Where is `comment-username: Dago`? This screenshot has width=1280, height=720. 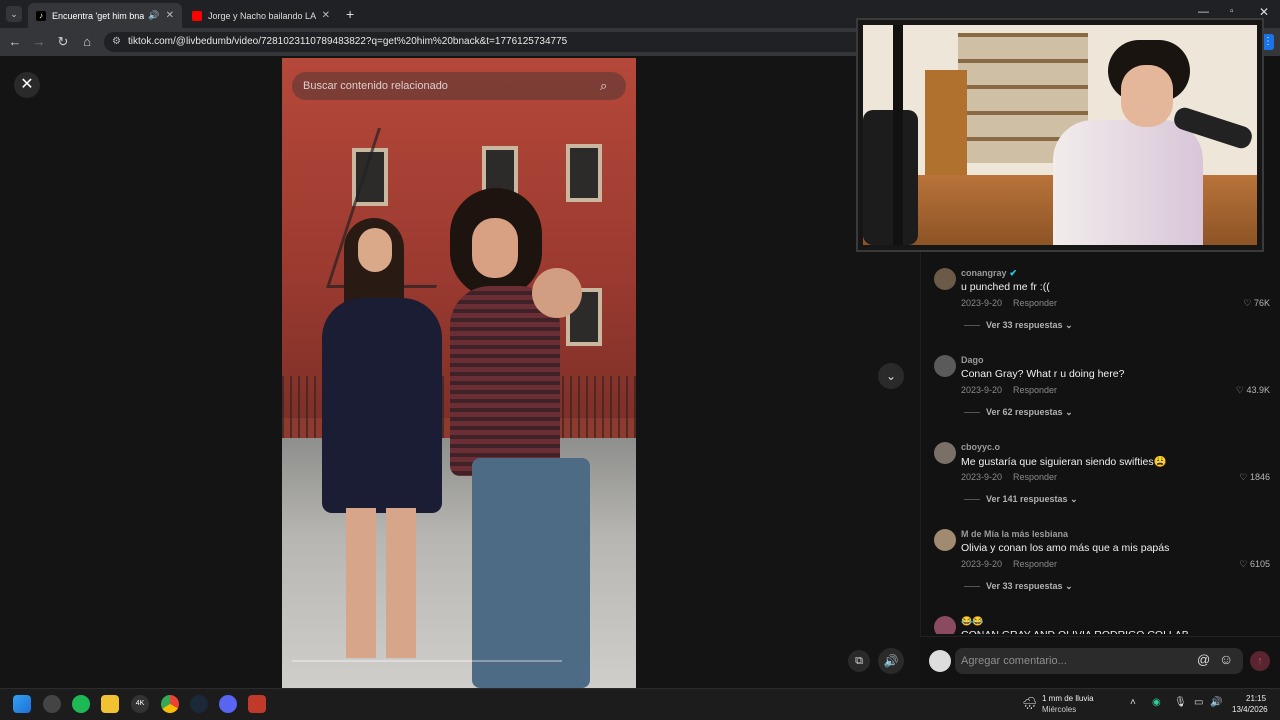
comment-username: Dago is located at coordinates (972, 360).